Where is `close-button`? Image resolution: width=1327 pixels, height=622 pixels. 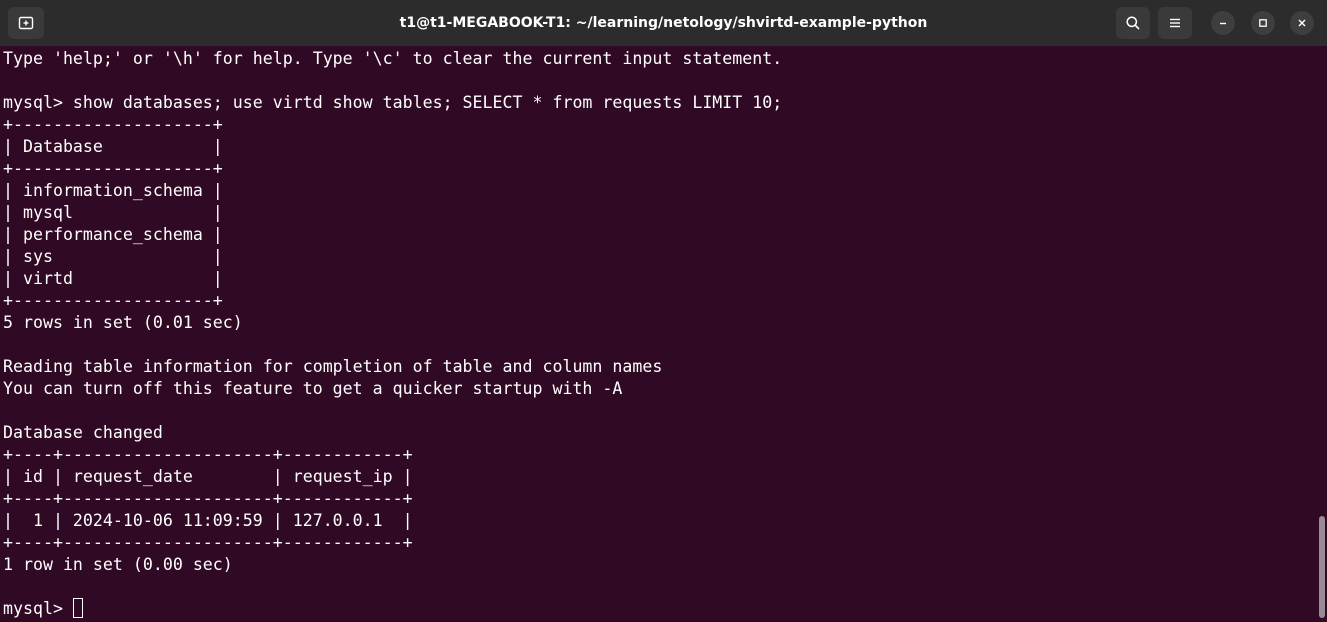 close-button is located at coordinates (1302, 23).